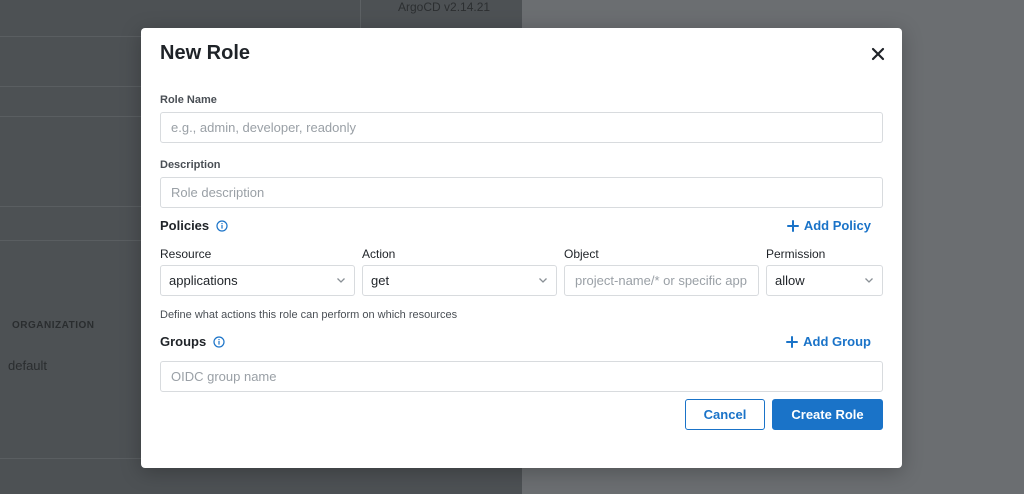  I want to click on role-name-label: Role Name, so click(188, 100).